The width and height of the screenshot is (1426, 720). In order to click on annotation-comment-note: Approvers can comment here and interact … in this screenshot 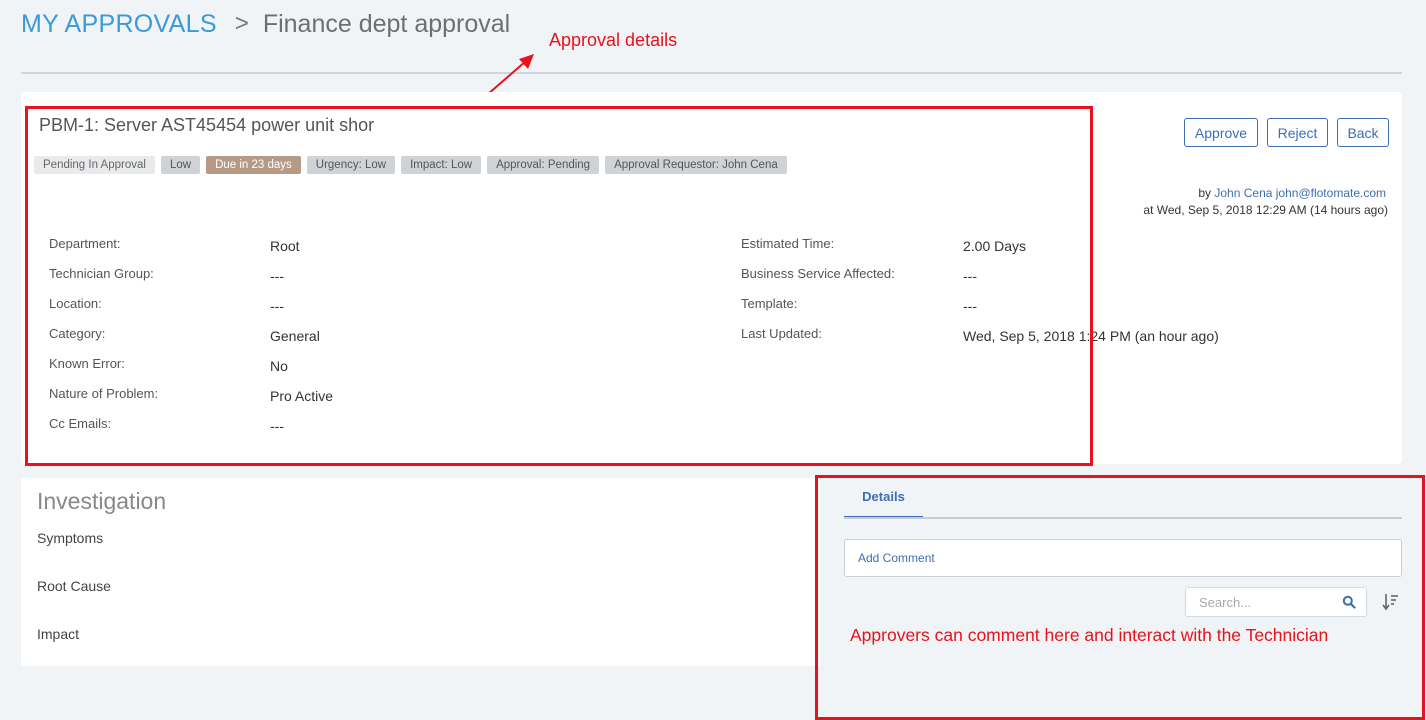, I will do `click(1089, 635)`.